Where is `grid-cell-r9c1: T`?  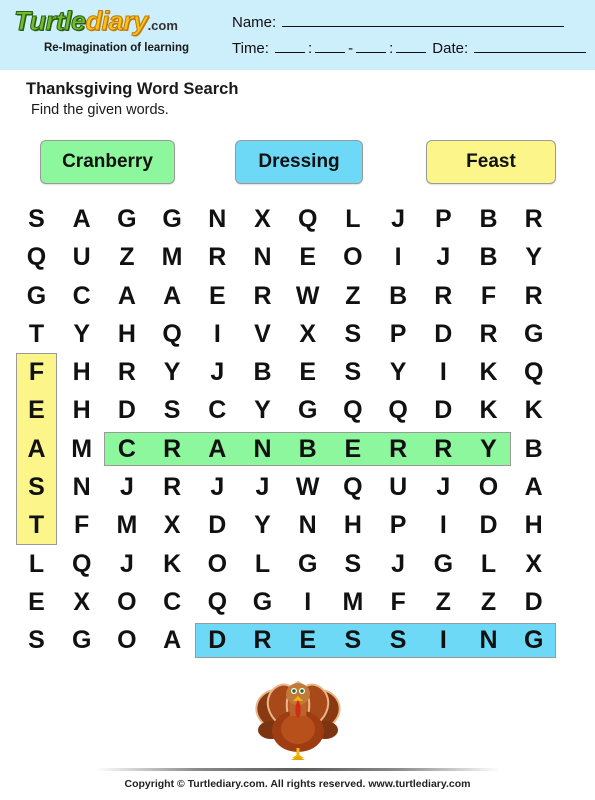 grid-cell-r9c1: T is located at coordinates (36, 525).